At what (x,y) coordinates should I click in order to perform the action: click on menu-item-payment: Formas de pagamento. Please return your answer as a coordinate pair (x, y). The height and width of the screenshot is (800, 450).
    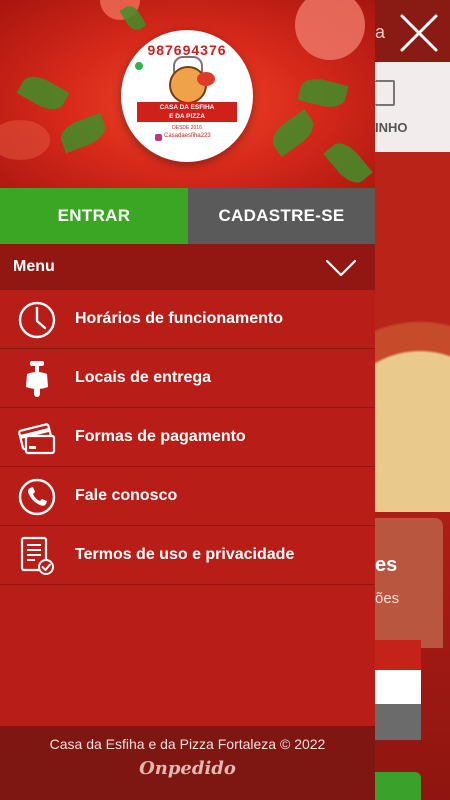
    Looking at the image, I should click on (187, 437).